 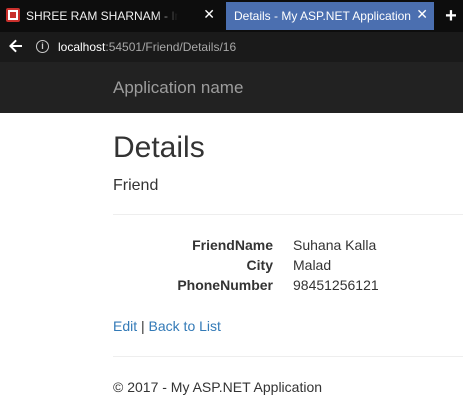 I want to click on back-arrow-svg, so click(x=15, y=46).